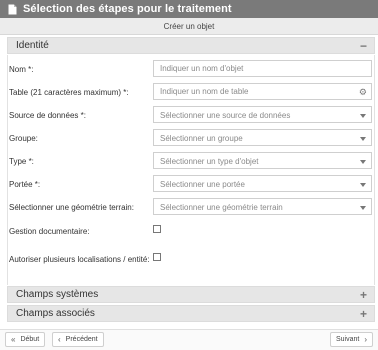 The image size is (378, 350). I want to click on debut-button: « Début, so click(25, 339).